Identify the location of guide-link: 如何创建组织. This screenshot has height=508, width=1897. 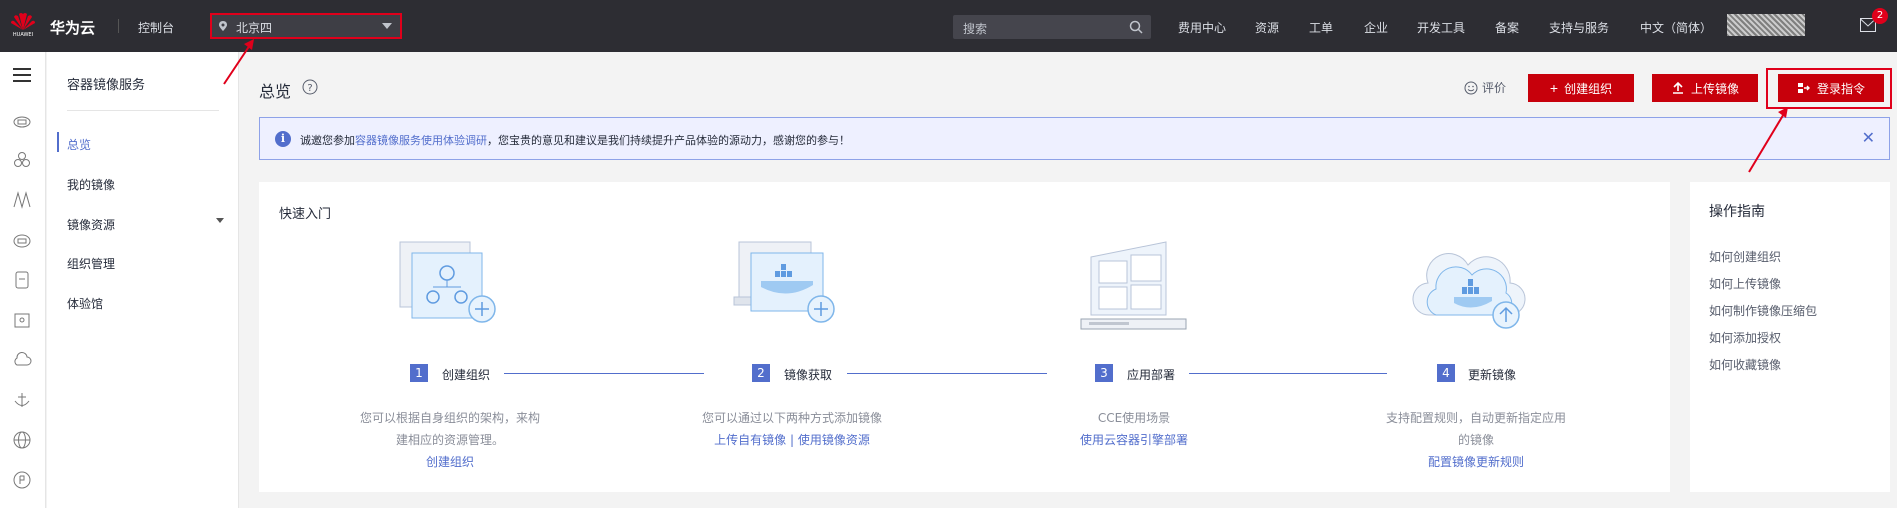
(1745, 256).